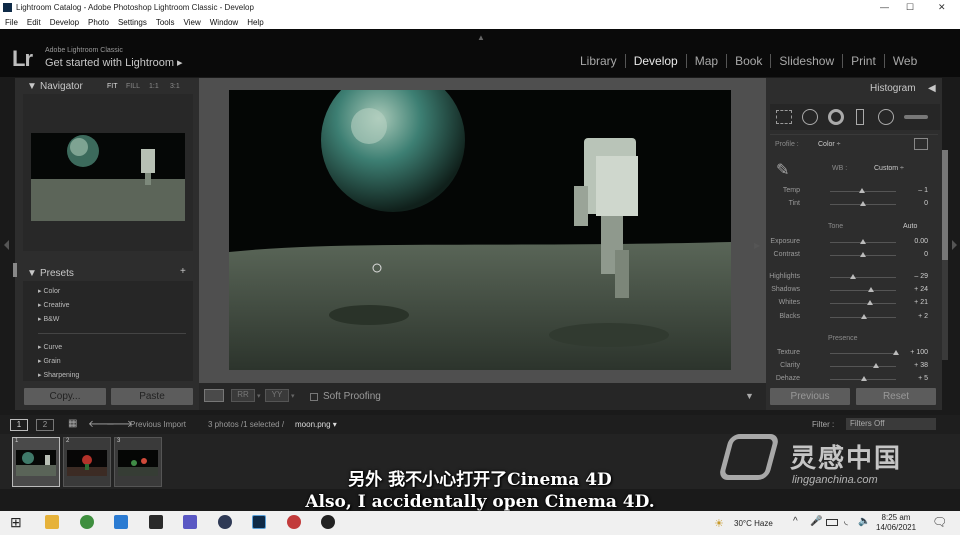  Describe the element at coordinates (942, 7) in the screenshot. I see `close-icon: ✕` at that location.